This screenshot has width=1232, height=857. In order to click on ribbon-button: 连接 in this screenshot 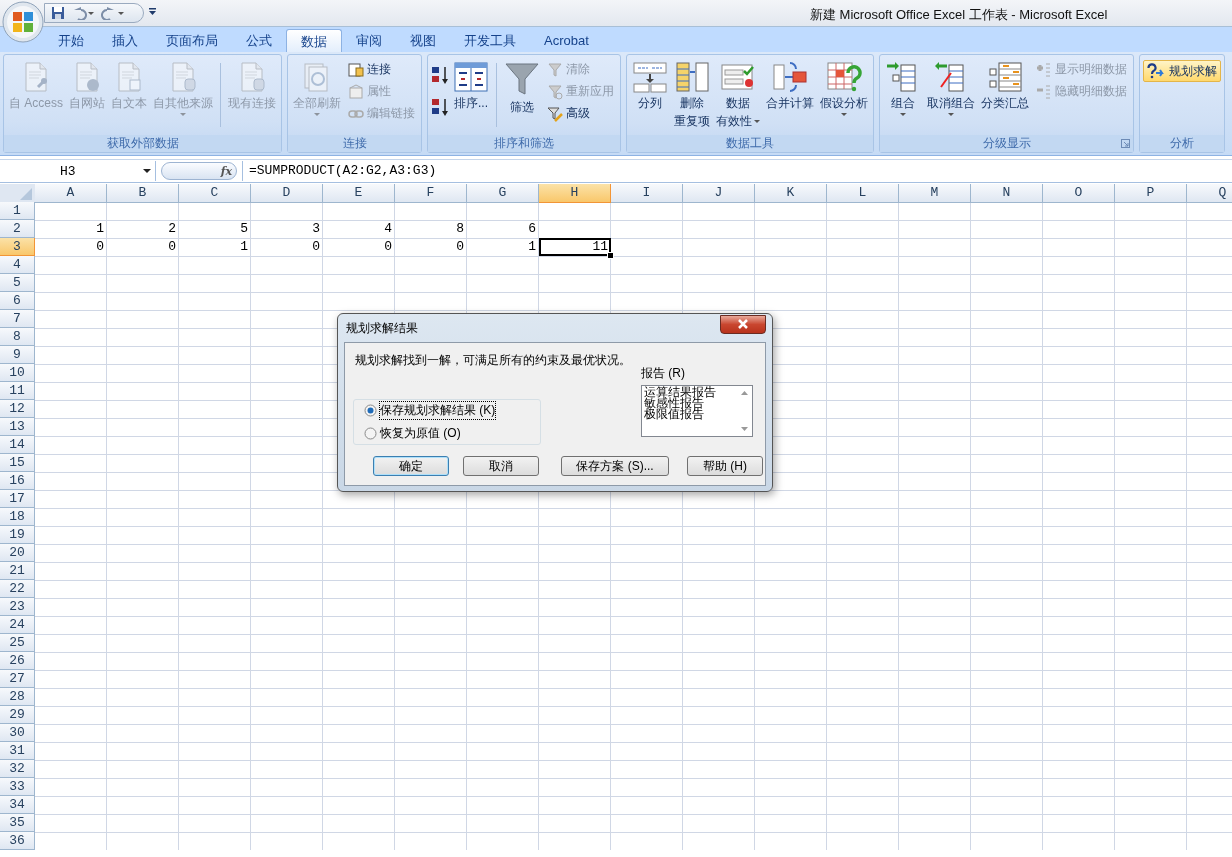, I will do `click(381, 69)`.